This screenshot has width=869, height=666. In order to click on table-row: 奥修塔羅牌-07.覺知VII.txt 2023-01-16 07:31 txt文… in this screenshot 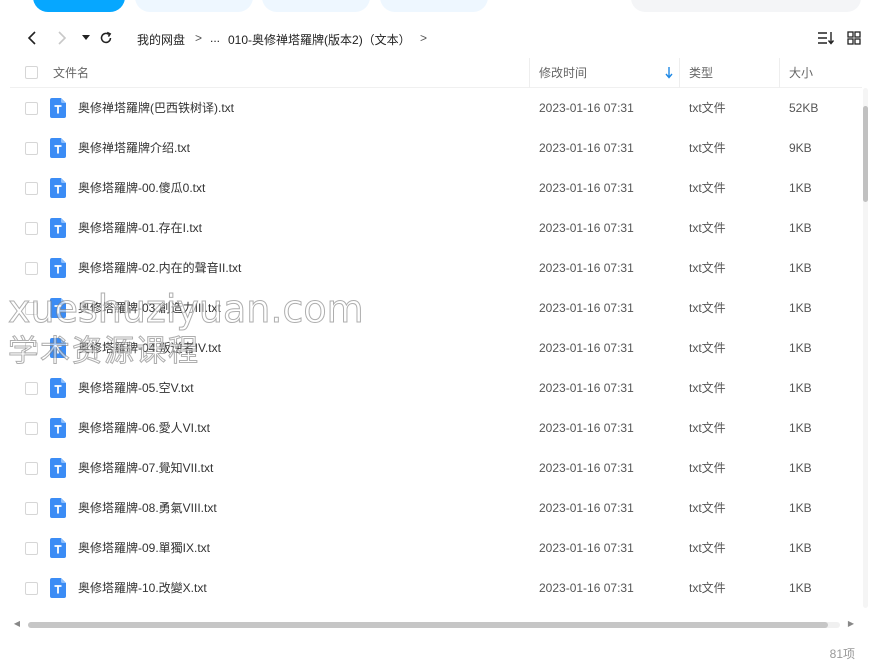, I will do `click(436, 468)`.